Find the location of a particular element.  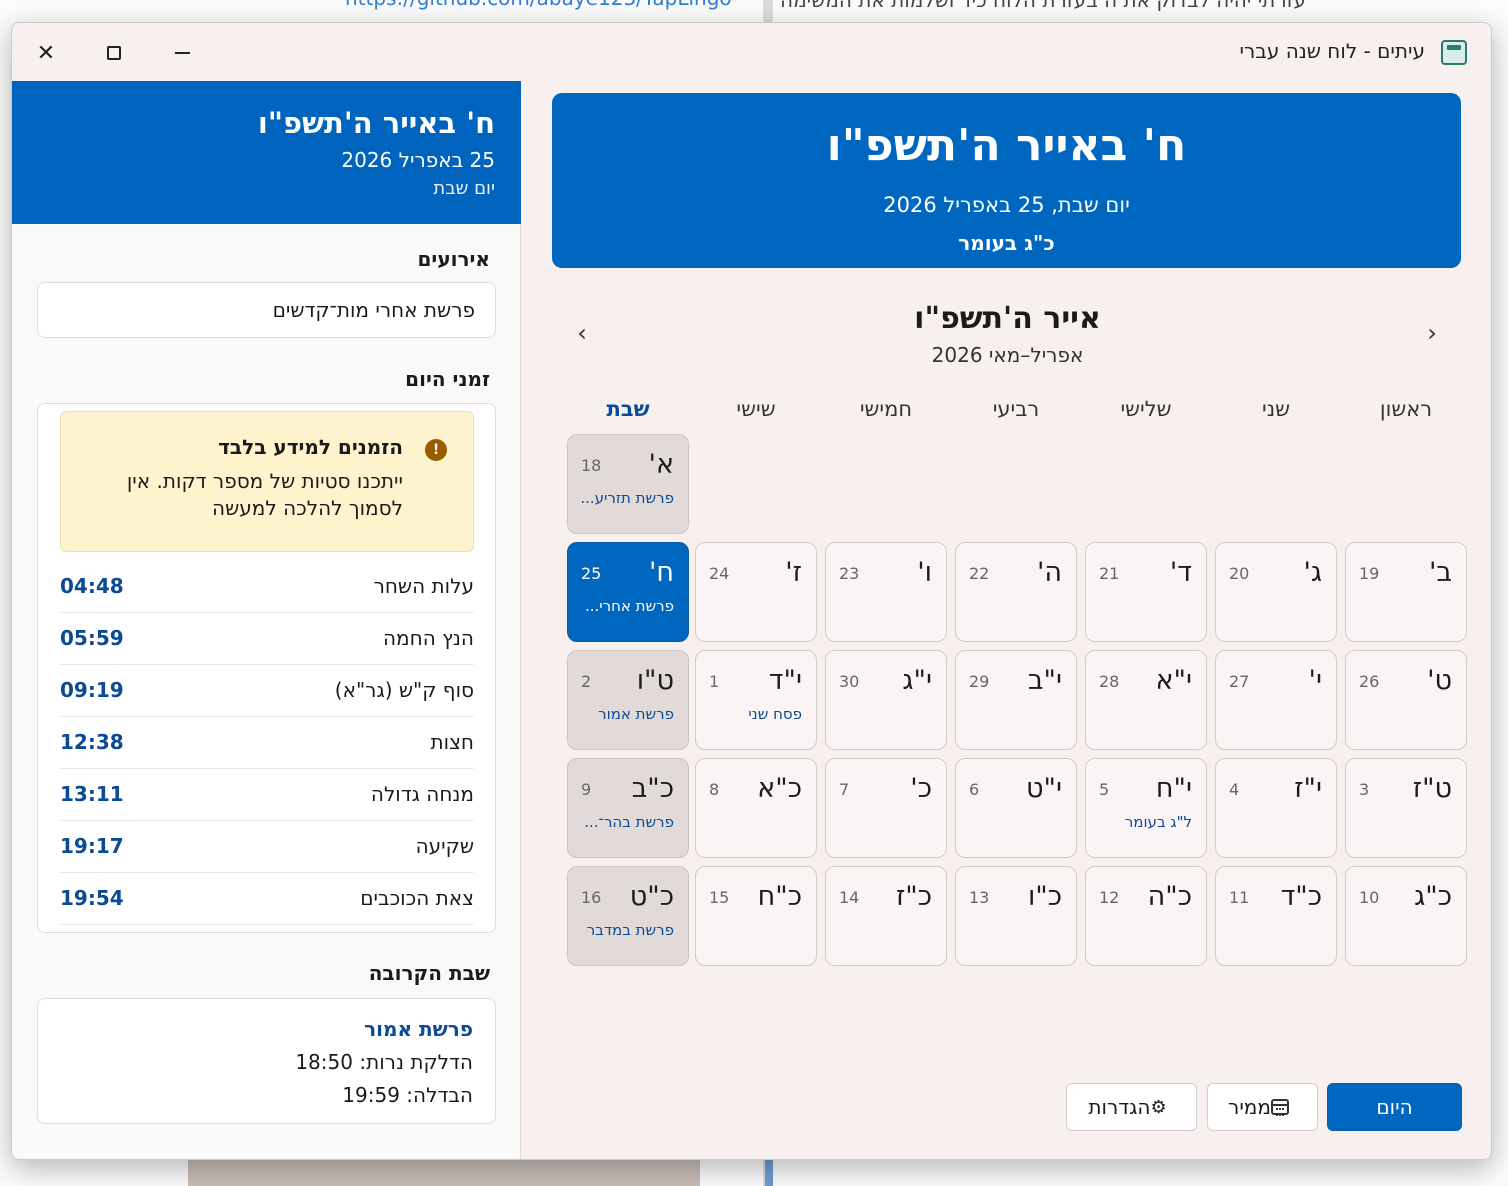

day-hebrew: י"ח is located at coordinates (1173, 788).